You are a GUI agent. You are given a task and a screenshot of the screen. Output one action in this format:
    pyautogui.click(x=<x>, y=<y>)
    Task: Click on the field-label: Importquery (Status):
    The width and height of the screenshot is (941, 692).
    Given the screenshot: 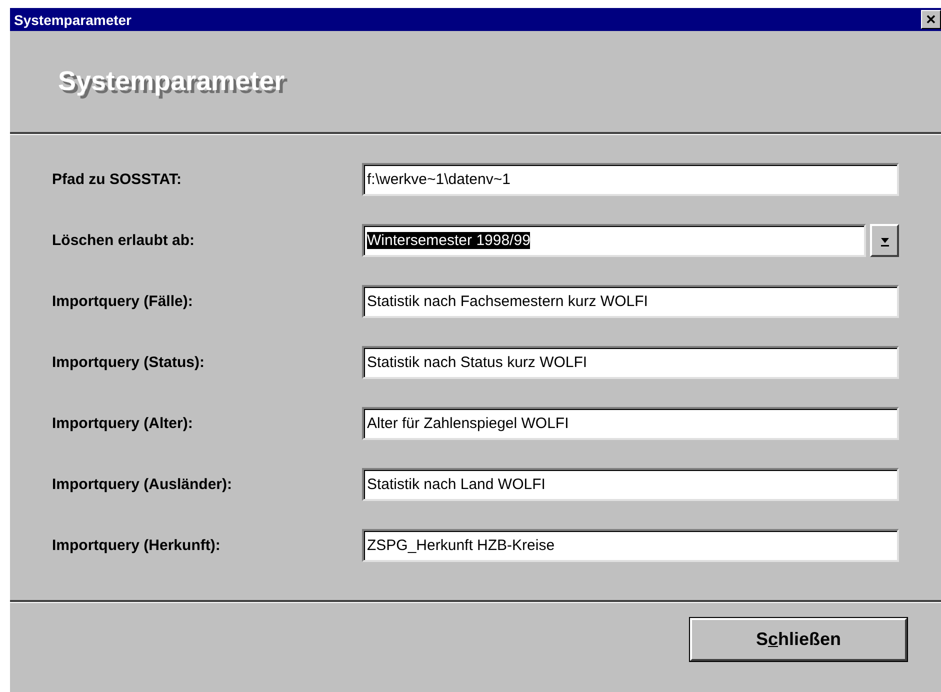 What is the action you would take?
    pyautogui.click(x=129, y=362)
    